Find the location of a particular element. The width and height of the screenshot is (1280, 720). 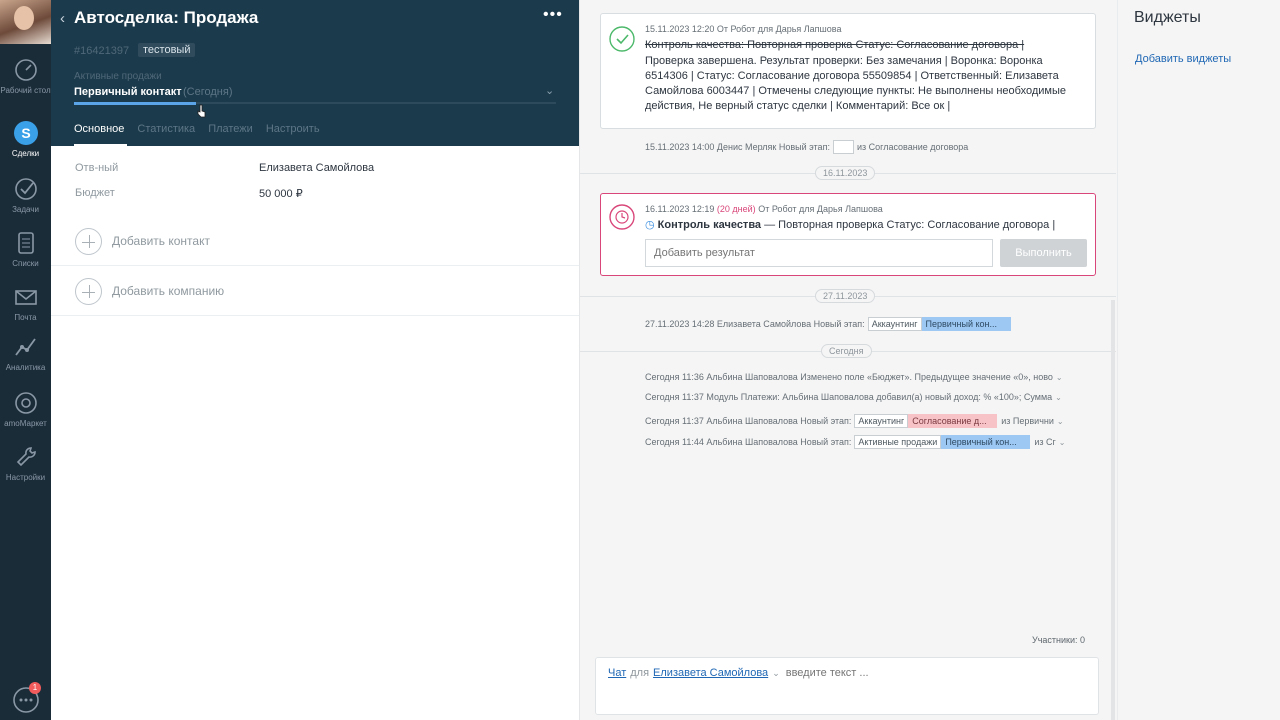

tab-configure: Настроить is located at coordinates (293, 129).